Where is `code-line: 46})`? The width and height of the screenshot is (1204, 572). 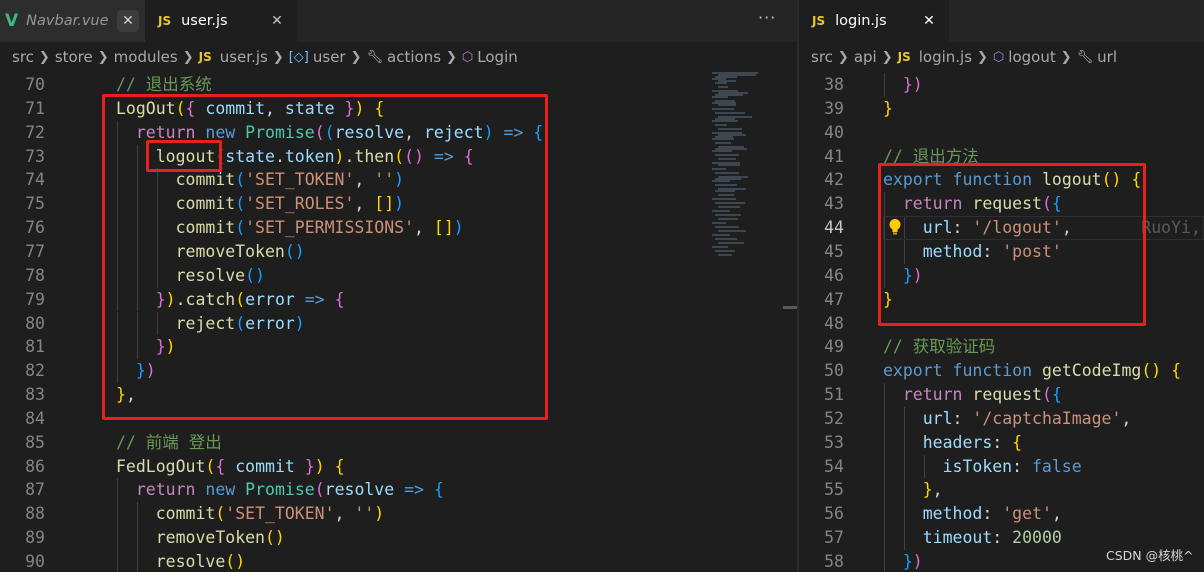 code-line: 46}) is located at coordinates (1001, 276).